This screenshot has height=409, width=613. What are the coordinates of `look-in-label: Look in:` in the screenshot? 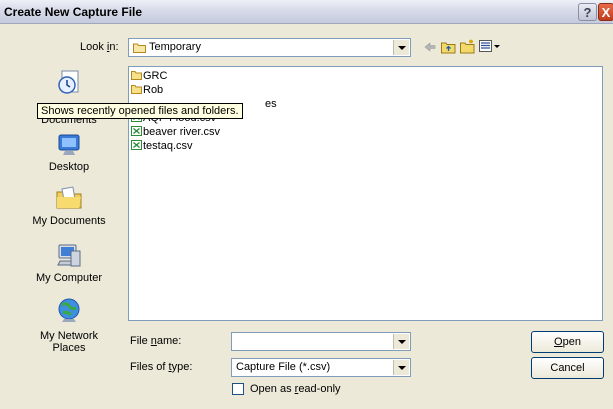 It's located at (99, 47).